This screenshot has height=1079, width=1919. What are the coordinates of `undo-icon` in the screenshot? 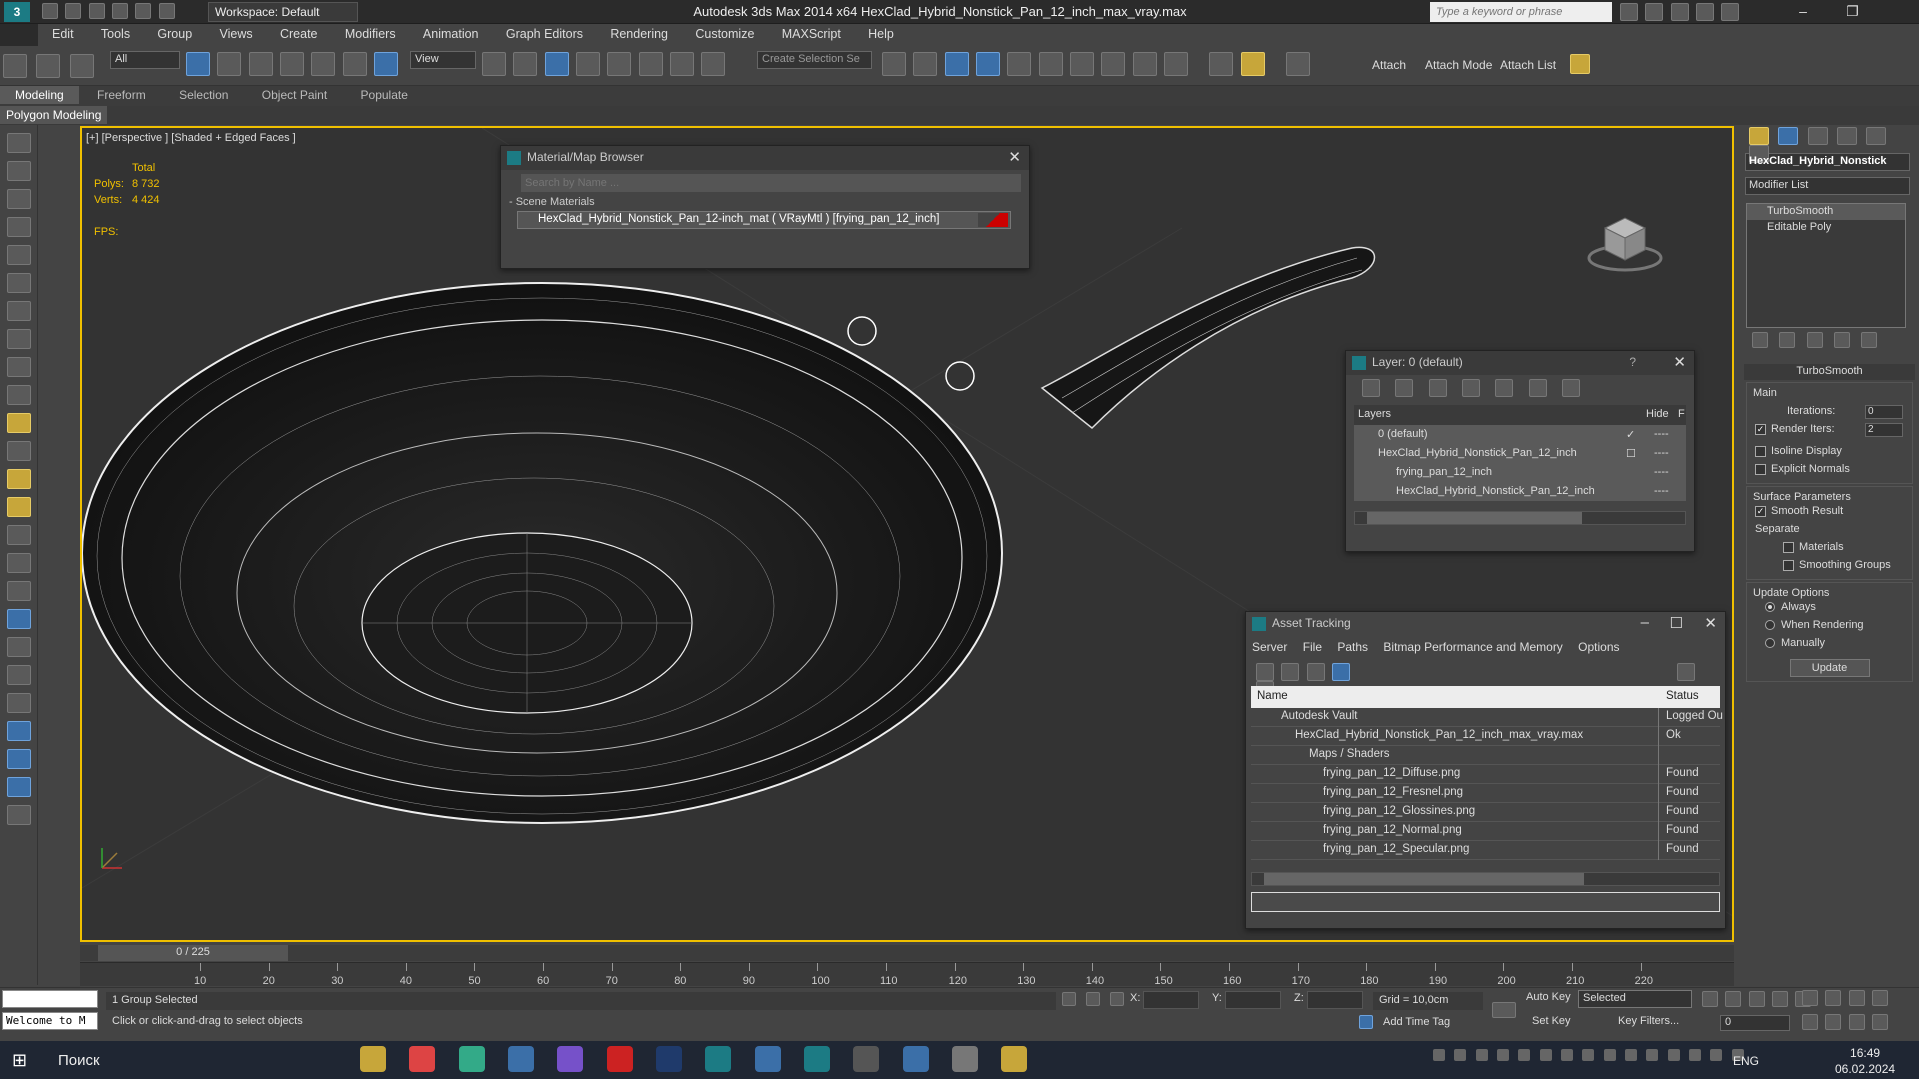 It's located at (120, 11).